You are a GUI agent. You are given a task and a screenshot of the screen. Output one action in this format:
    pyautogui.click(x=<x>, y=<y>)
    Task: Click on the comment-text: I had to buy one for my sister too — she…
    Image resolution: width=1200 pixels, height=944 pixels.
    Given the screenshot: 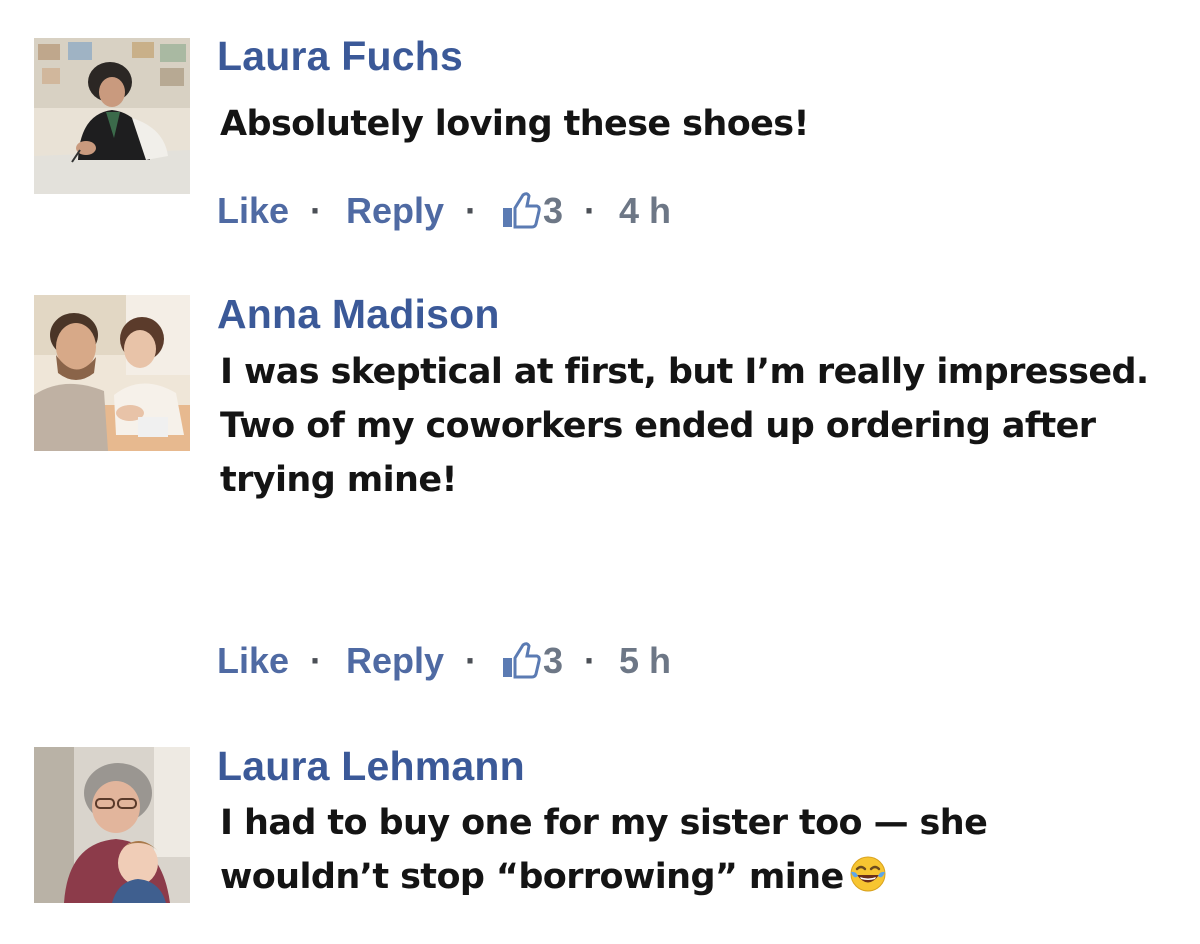 What is the action you would take?
    pyautogui.click(x=604, y=850)
    